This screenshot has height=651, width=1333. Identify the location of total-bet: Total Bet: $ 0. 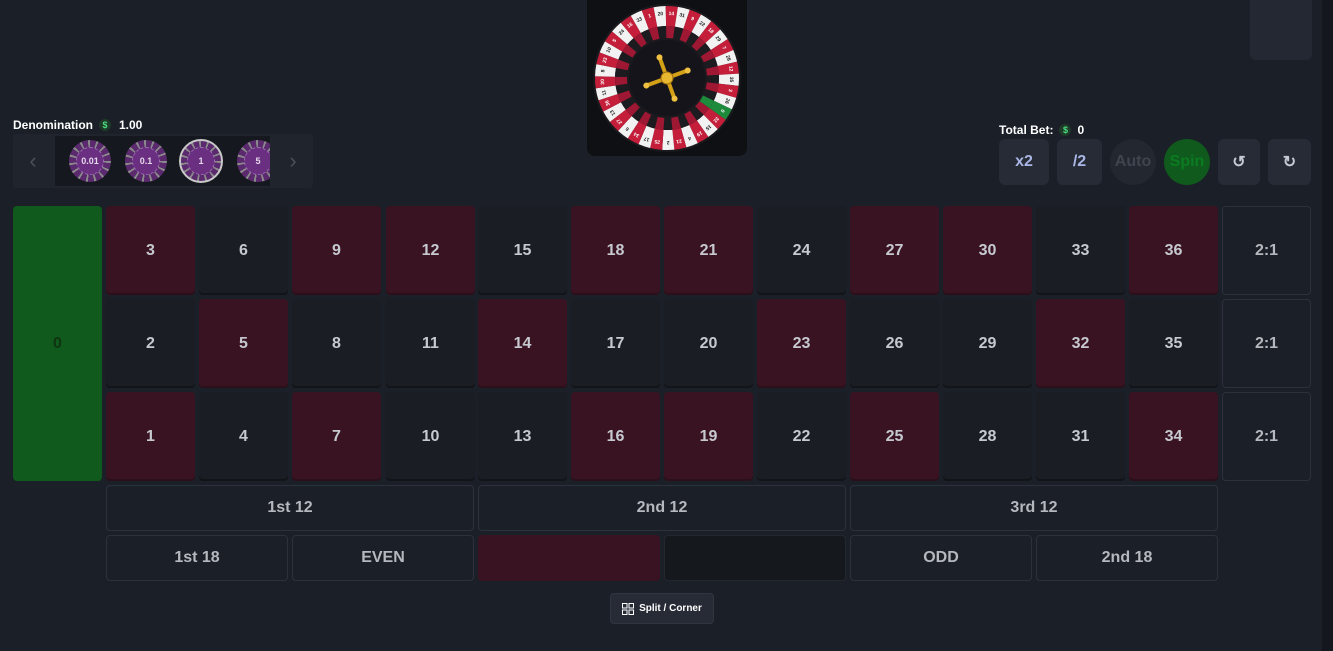
(1041, 130).